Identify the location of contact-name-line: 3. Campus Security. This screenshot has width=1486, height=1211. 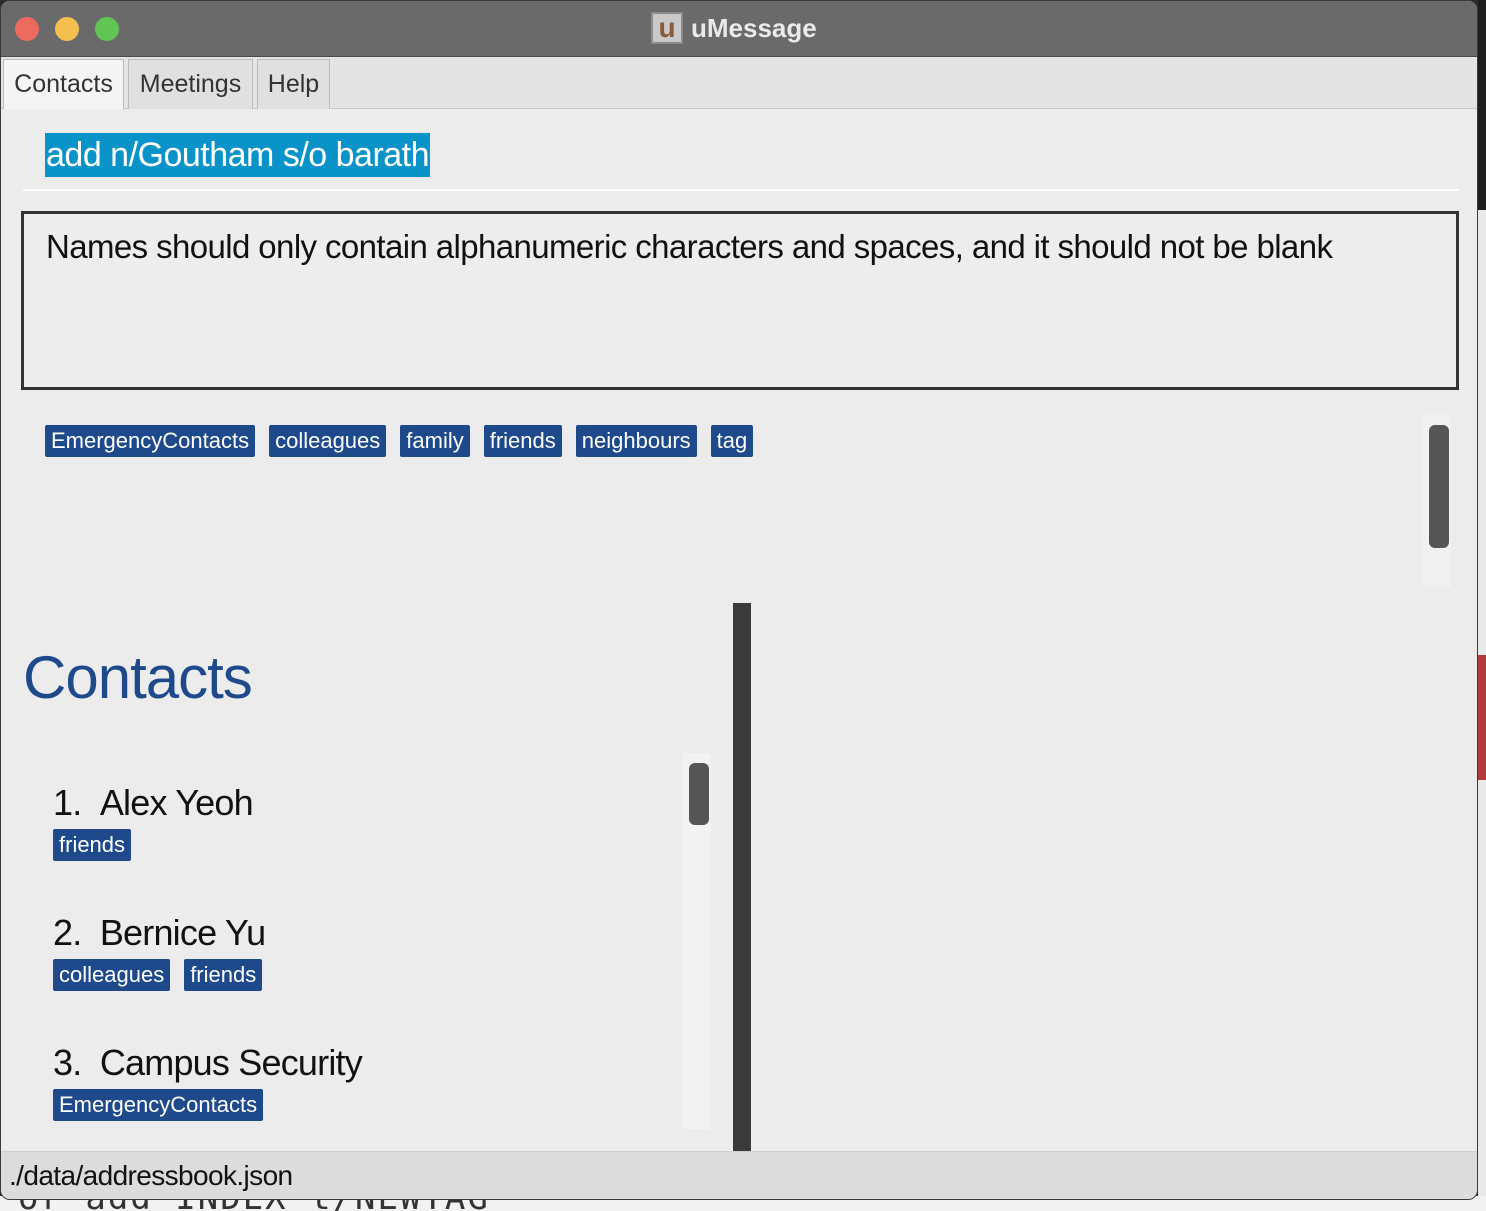
(363, 1063).